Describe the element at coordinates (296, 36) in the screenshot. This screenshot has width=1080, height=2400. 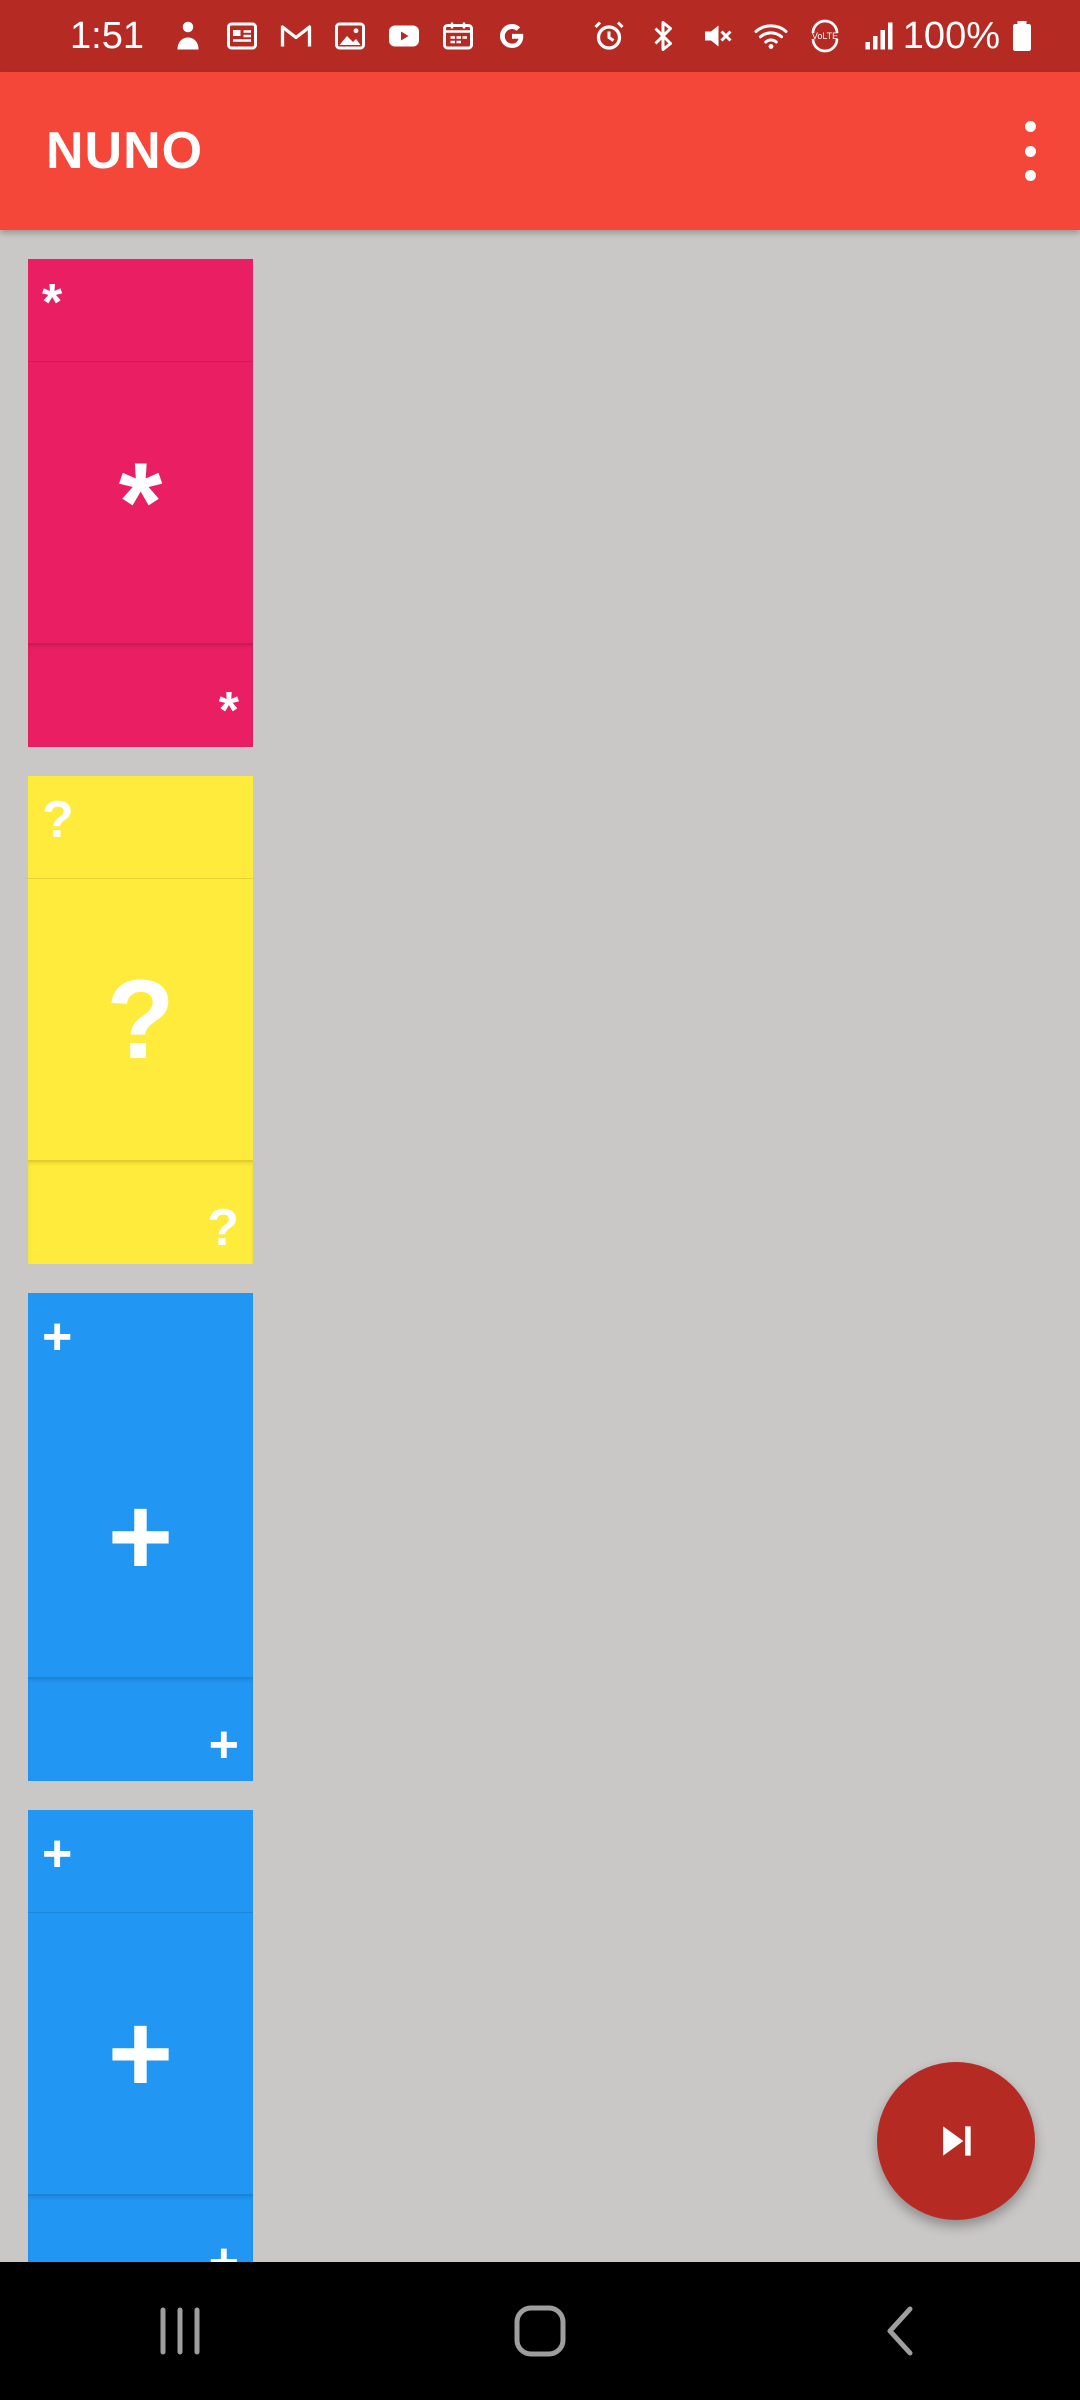
I see `gmail-icon` at that location.